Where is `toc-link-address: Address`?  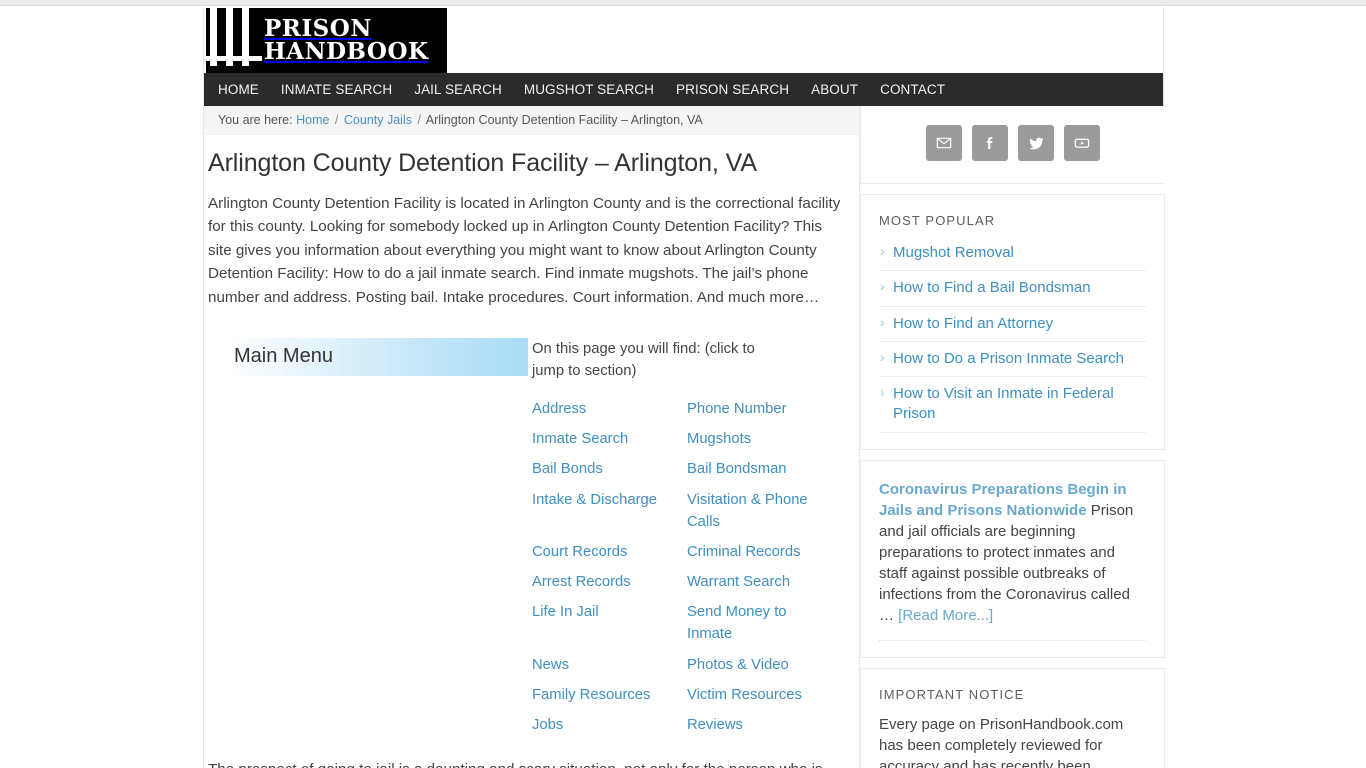 toc-link-address: Address is located at coordinates (559, 409).